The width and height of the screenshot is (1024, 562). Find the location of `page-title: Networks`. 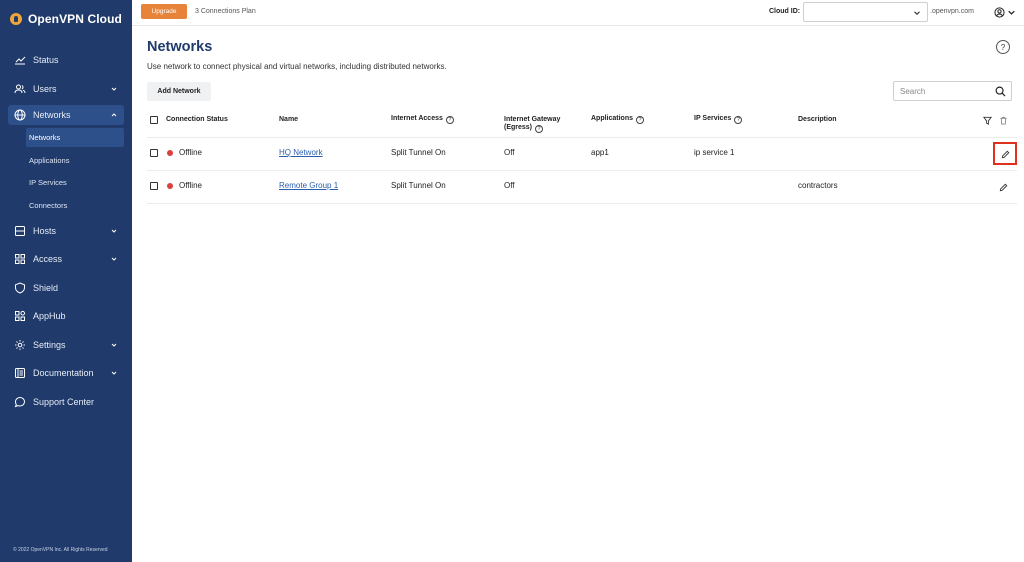

page-title: Networks is located at coordinates (180, 47).